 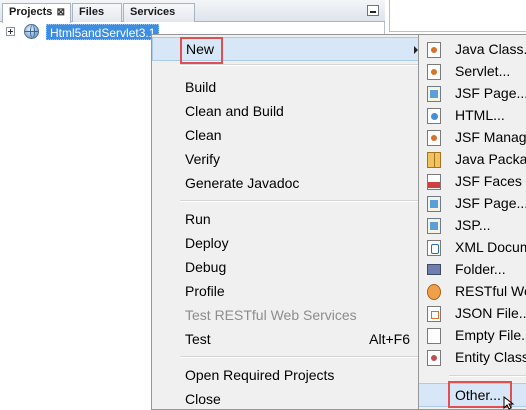 What do you see at coordinates (288, 268) in the screenshot?
I see `menu-item-debug: Debug` at bounding box center [288, 268].